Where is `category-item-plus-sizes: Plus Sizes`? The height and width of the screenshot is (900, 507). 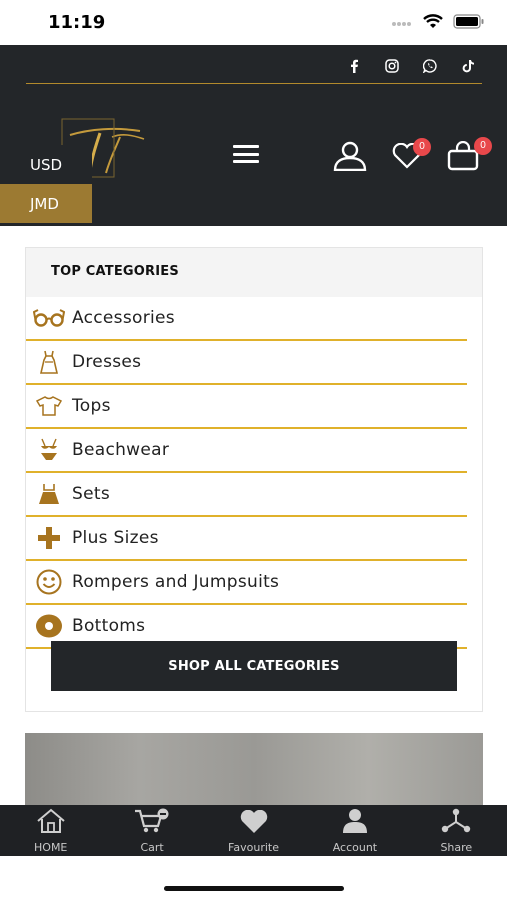
category-item-plus-sizes: Plus Sizes is located at coordinates (246, 539).